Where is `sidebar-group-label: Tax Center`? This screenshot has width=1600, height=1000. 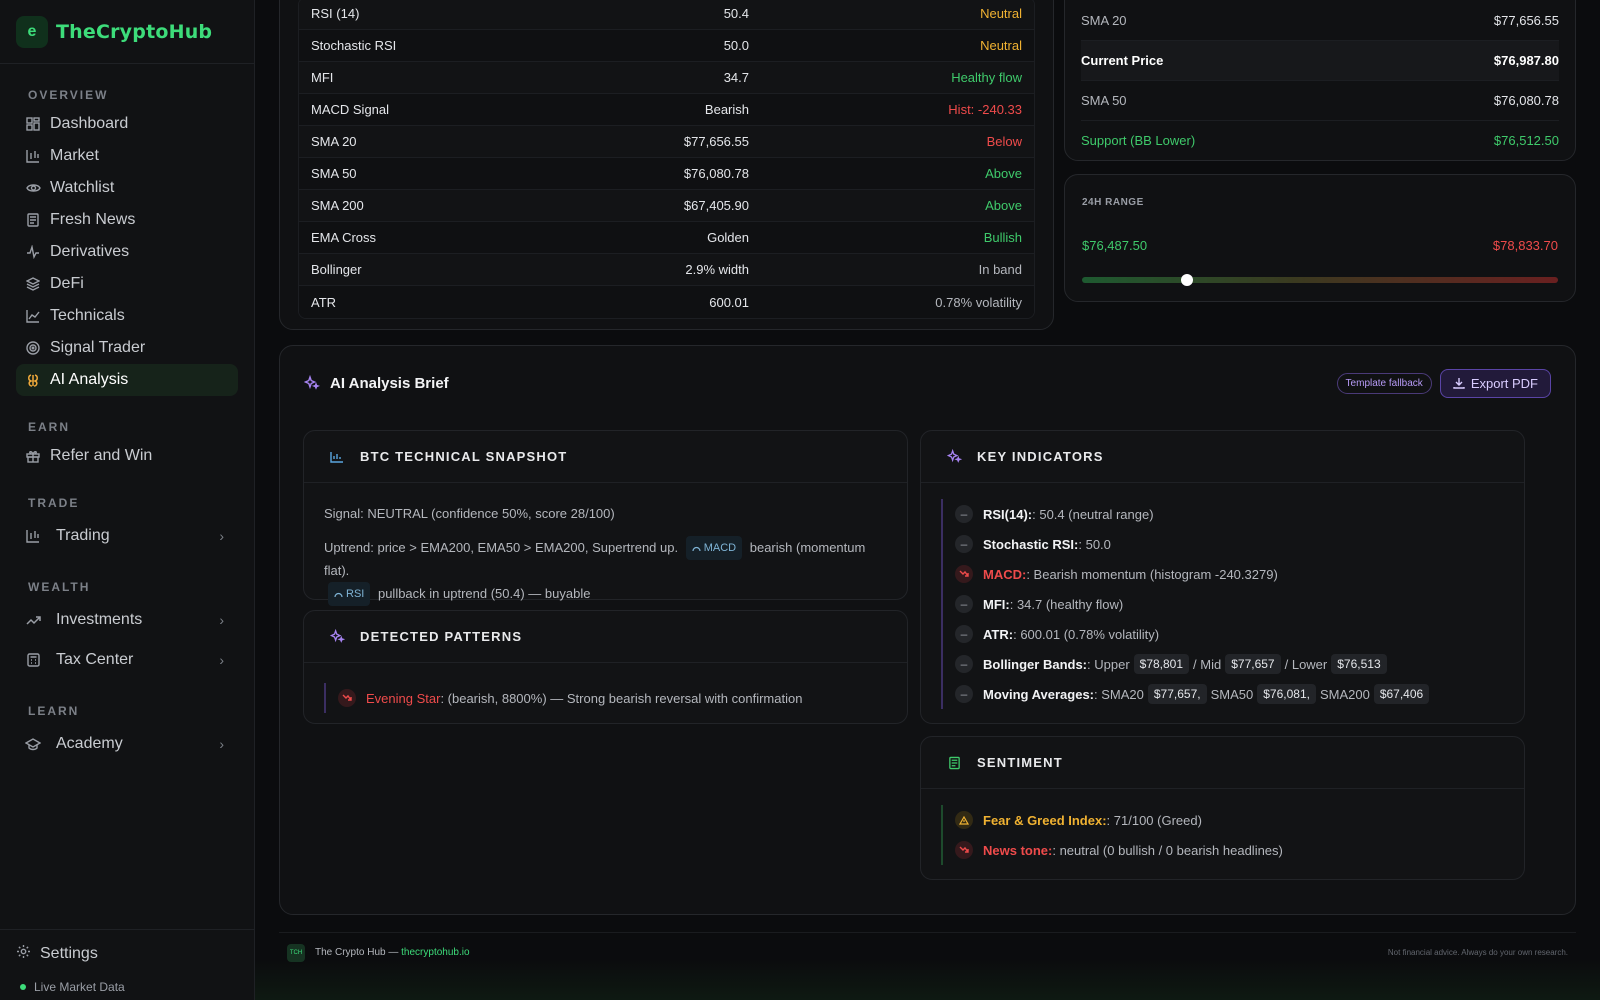
sidebar-group-label: Tax Center is located at coordinates (95, 659).